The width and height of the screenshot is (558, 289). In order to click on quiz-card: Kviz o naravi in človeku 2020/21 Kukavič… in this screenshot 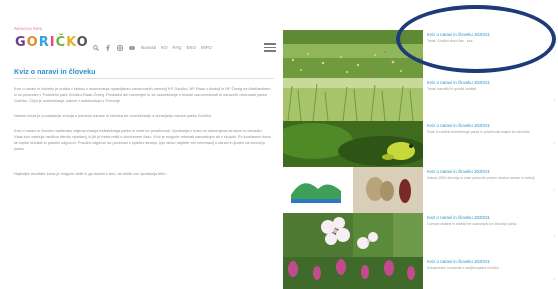, I will do `click(420, 273)`.